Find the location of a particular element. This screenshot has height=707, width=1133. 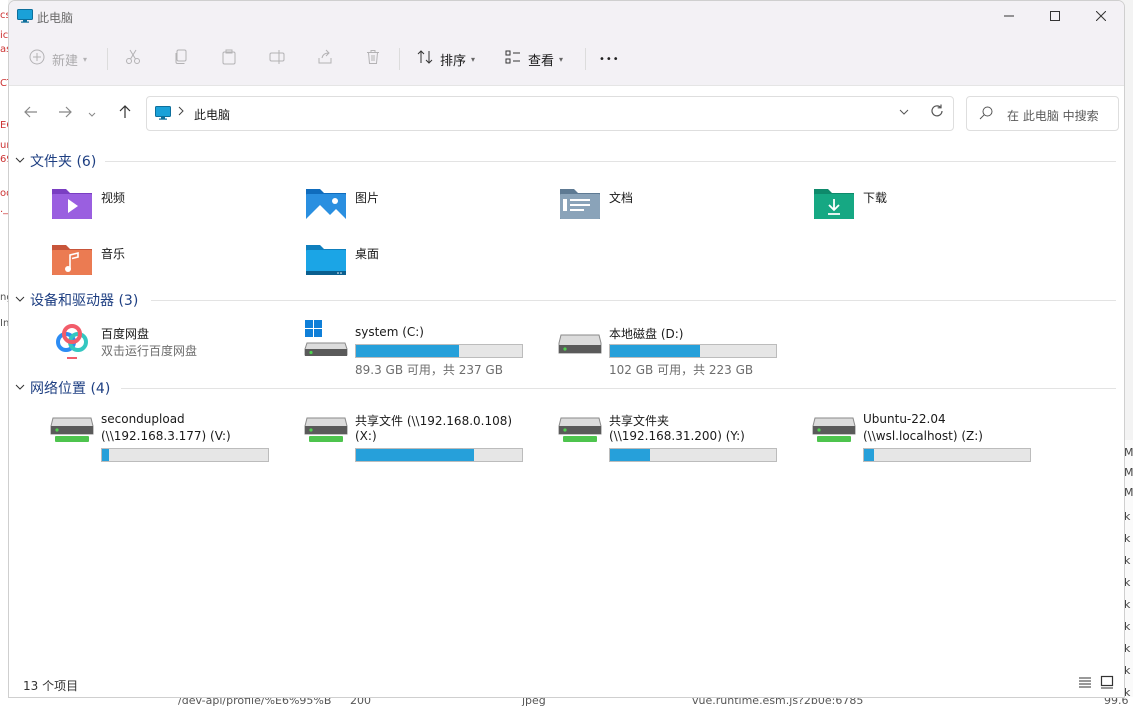

forward-button is located at coordinates (65, 114).